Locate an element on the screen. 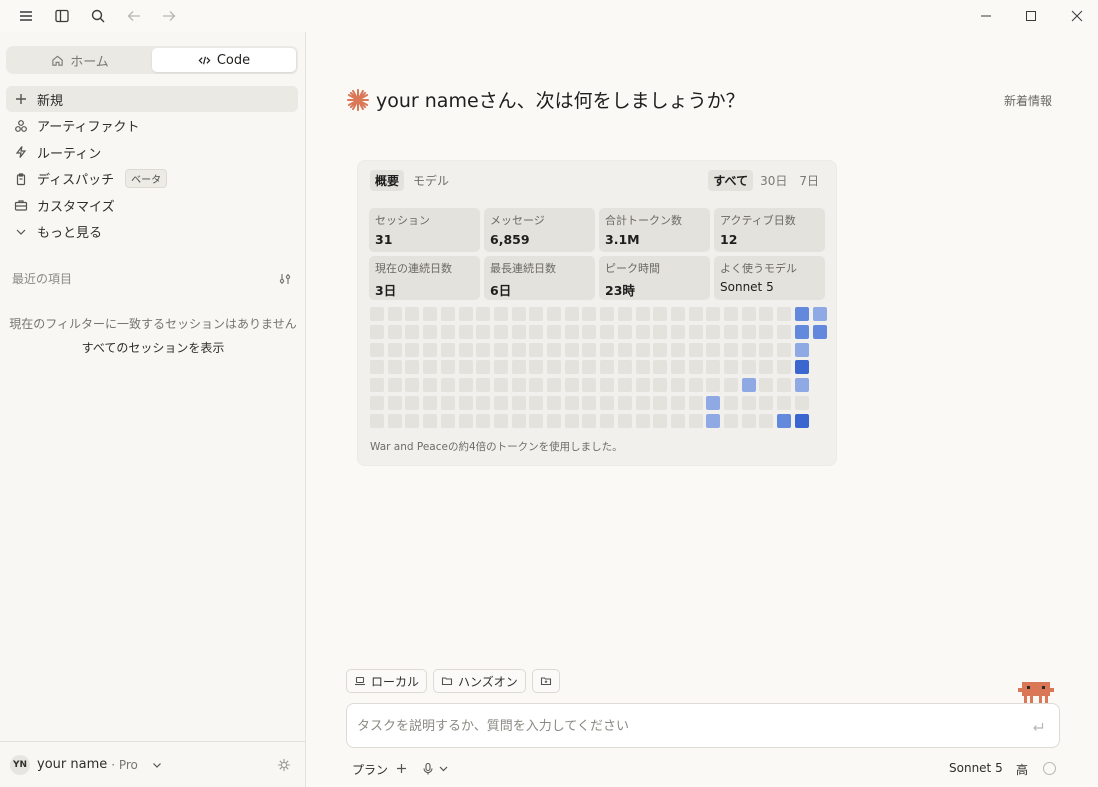 The image size is (1098, 787). sidebar-toggle-icon is located at coordinates (62, 16).